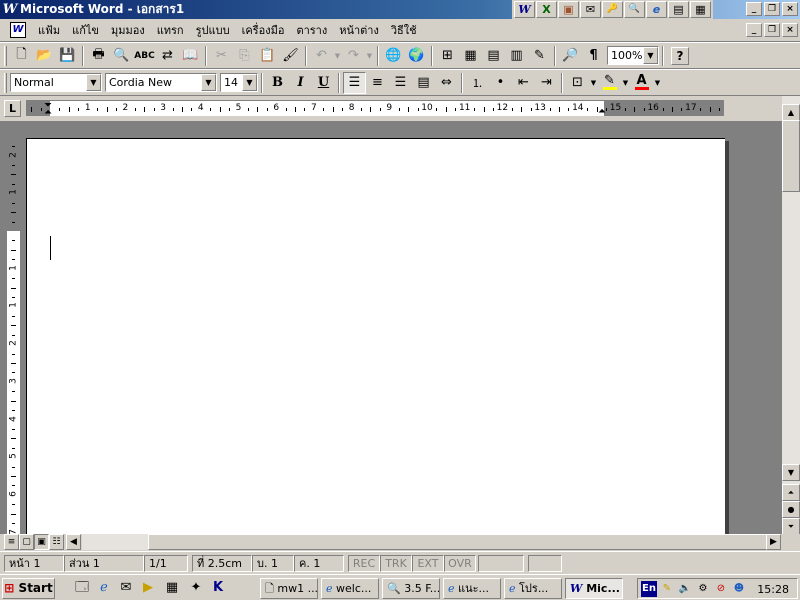  Describe the element at coordinates (290, 56) in the screenshot. I see `format-painter-icon: 🖌` at that location.